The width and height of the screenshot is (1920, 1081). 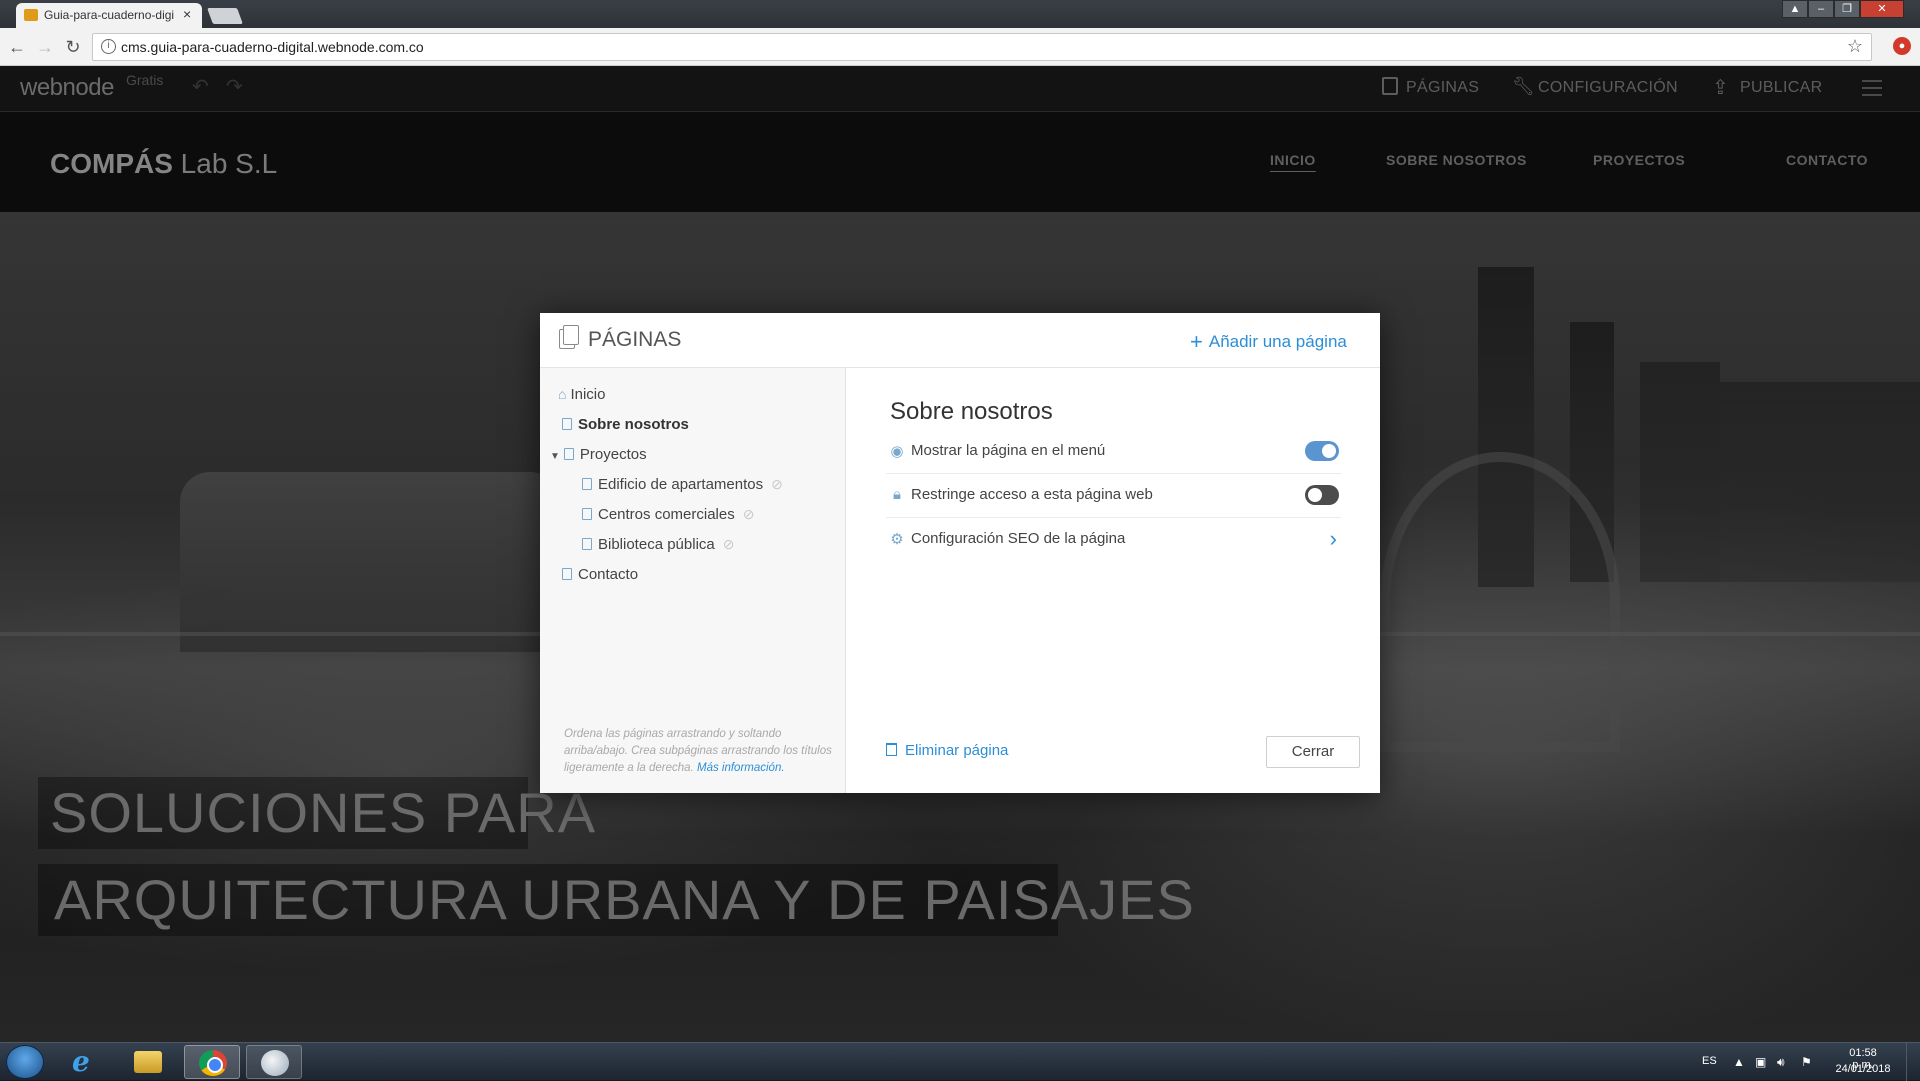 I want to click on window-close-button: ✕, so click(x=1882, y=9).